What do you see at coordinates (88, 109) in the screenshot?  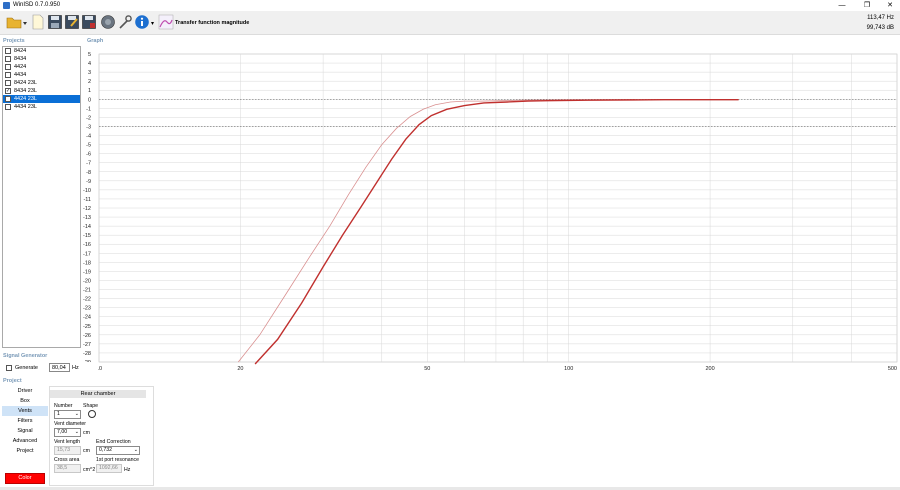 I see `y-tick-label: -1` at bounding box center [88, 109].